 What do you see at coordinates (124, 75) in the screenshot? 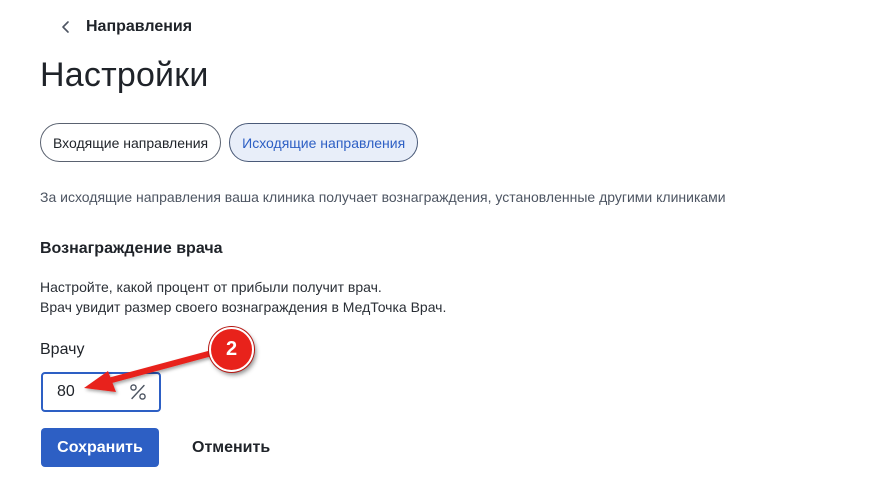
I see `page-title: Настройки` at bounding box center [124, 75].